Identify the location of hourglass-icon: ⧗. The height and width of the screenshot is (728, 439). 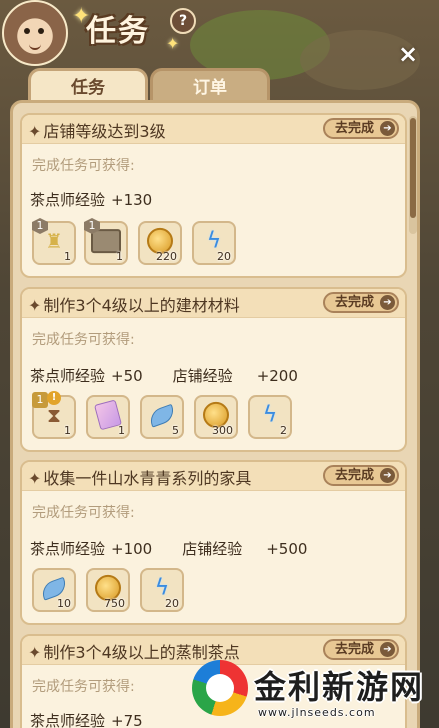
(54, 415).